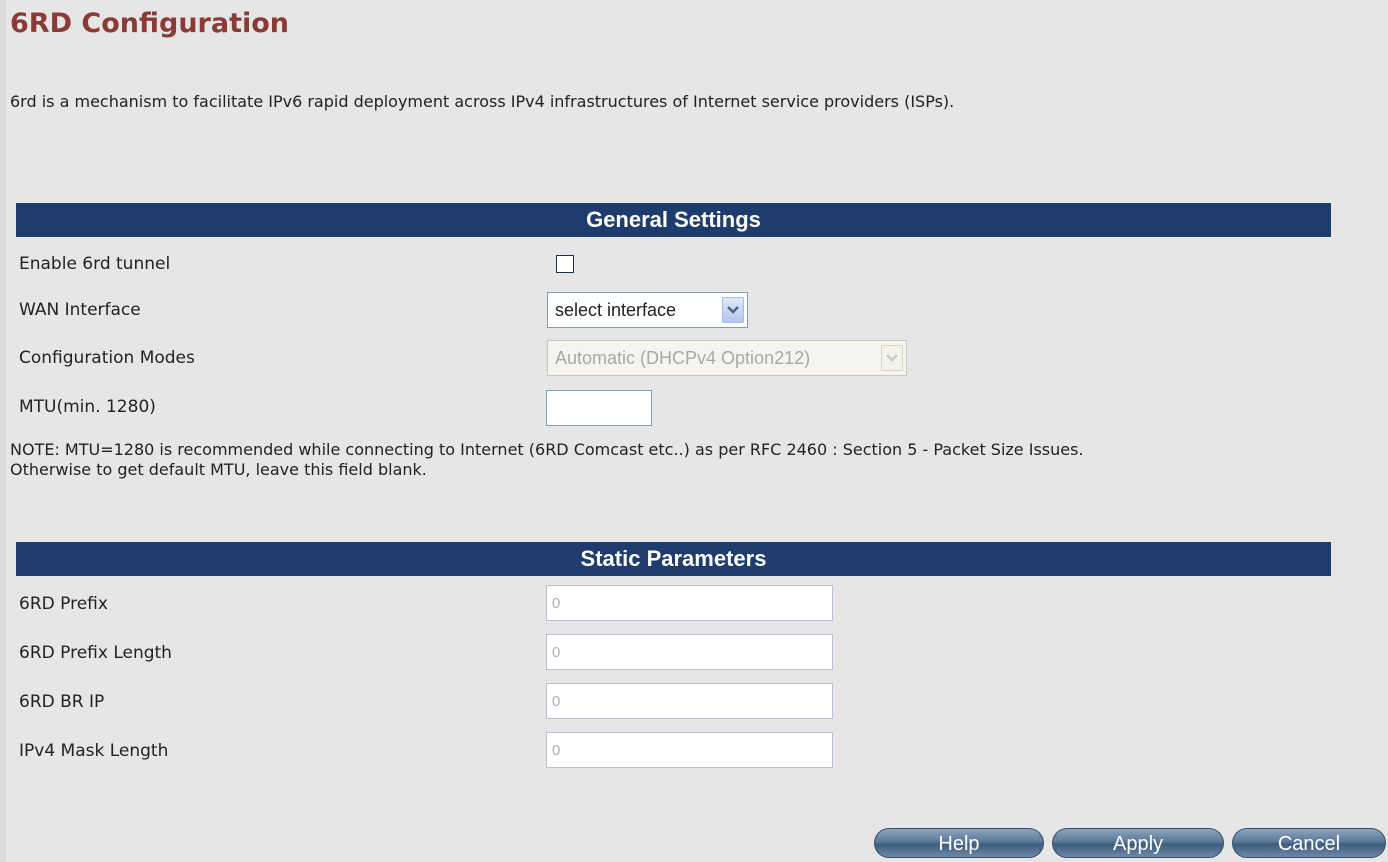 The image size is (1388, 862). Describe the element at coordinates (95, 653) in the screenshot. I see `6rd-prefix-length-label: 6RD Prefix Length` at that location.